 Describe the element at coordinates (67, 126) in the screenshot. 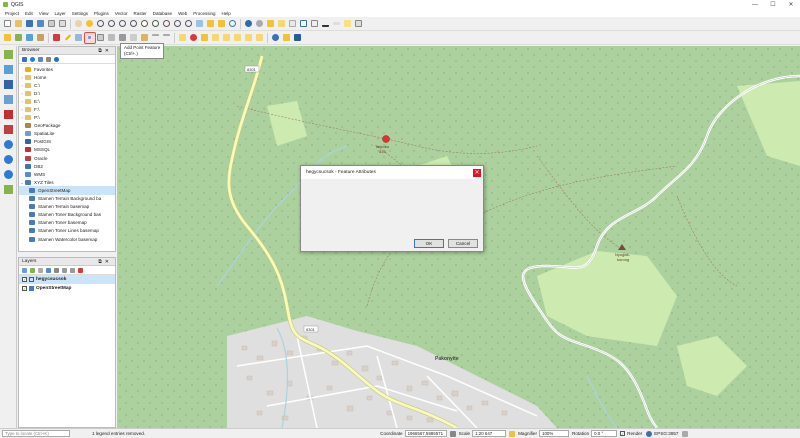

I see `browser-item: GeoPackage` at that location.